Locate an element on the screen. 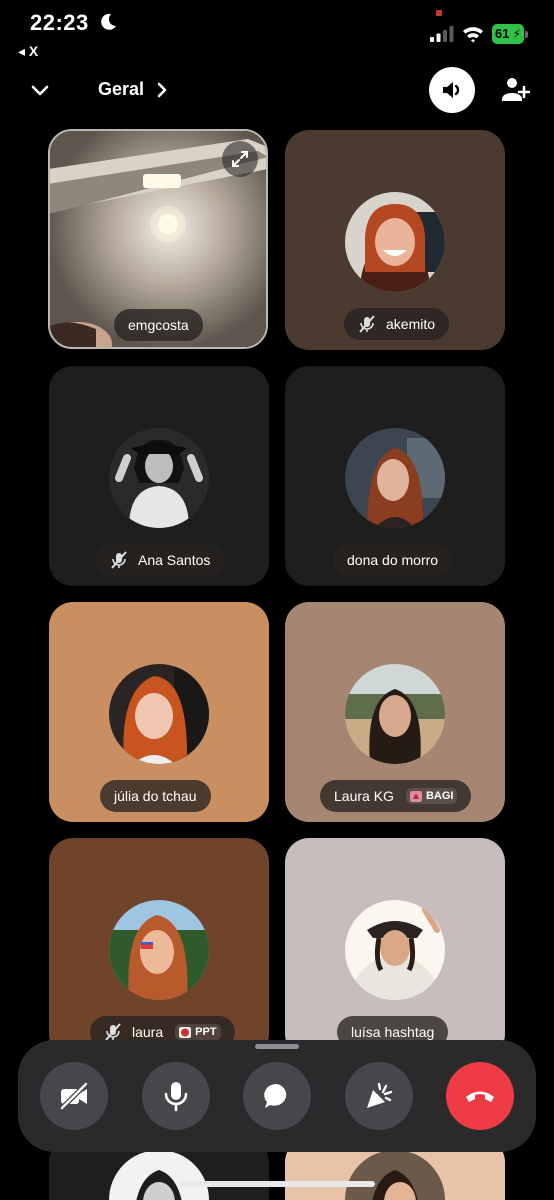  add-user-icon is located at coordinates (516, 89).